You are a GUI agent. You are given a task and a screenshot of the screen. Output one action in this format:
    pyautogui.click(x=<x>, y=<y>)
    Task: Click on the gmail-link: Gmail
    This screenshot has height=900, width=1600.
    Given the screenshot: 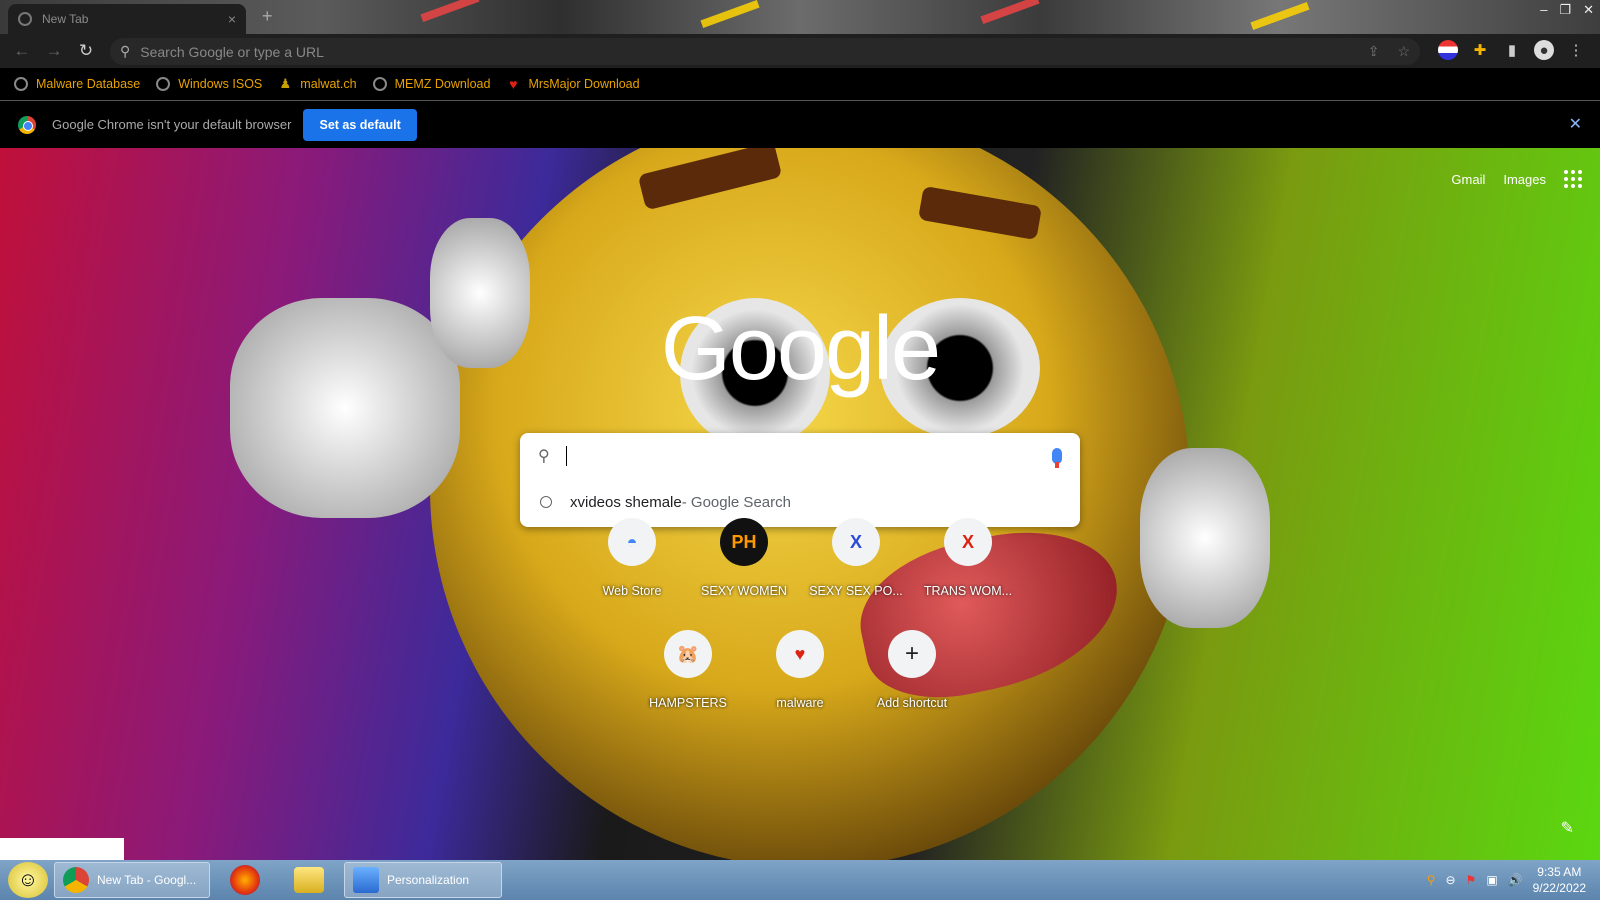 What is the action you would take?
    pyautogui.click(x=1468, y=179)
    